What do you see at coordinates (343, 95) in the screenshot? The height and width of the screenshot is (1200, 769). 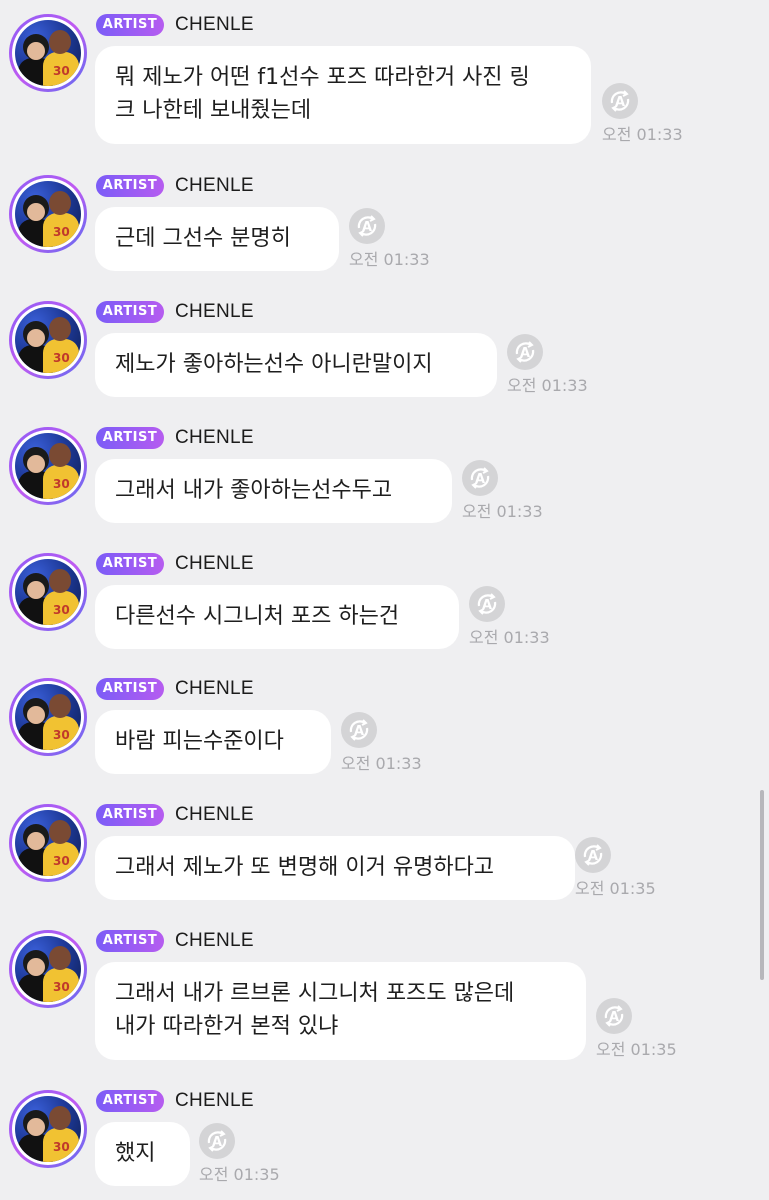 I see `message-bubble: 뭐 제노가 어떤 f1선수 포즈 따라한거 사진 링 크 나한테 보내줬는데` at bounding box center [343, 95].